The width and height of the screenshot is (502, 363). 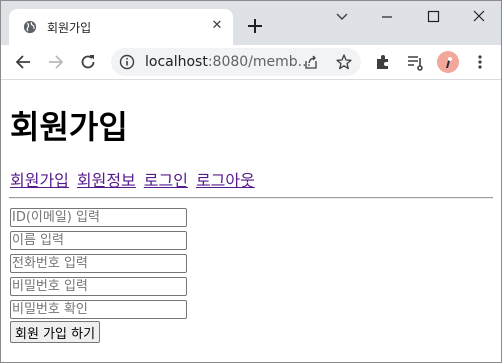 I want to click on profile-picture-icon, so click(x=449, y=62).